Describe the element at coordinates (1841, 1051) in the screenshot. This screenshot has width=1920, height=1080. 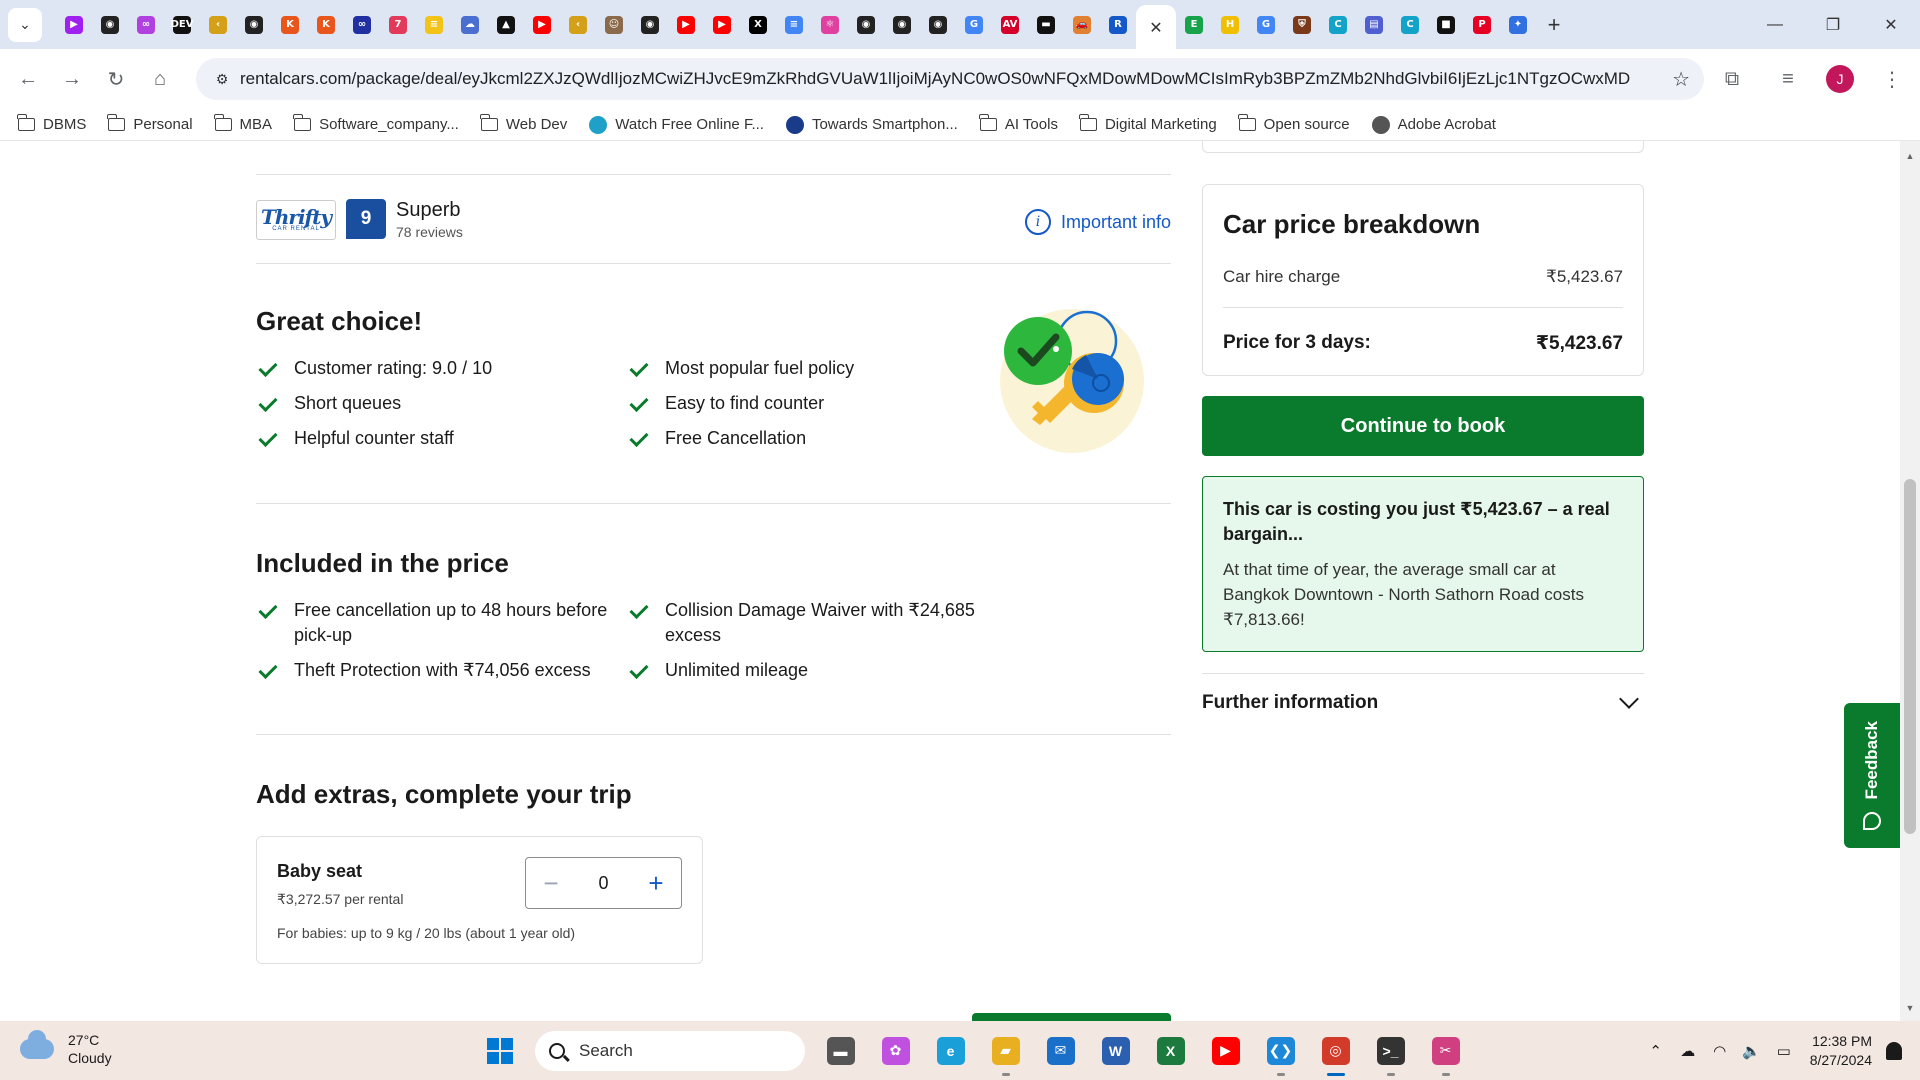
I see `clock: 12:38 PM 8/27/2024` at that location.